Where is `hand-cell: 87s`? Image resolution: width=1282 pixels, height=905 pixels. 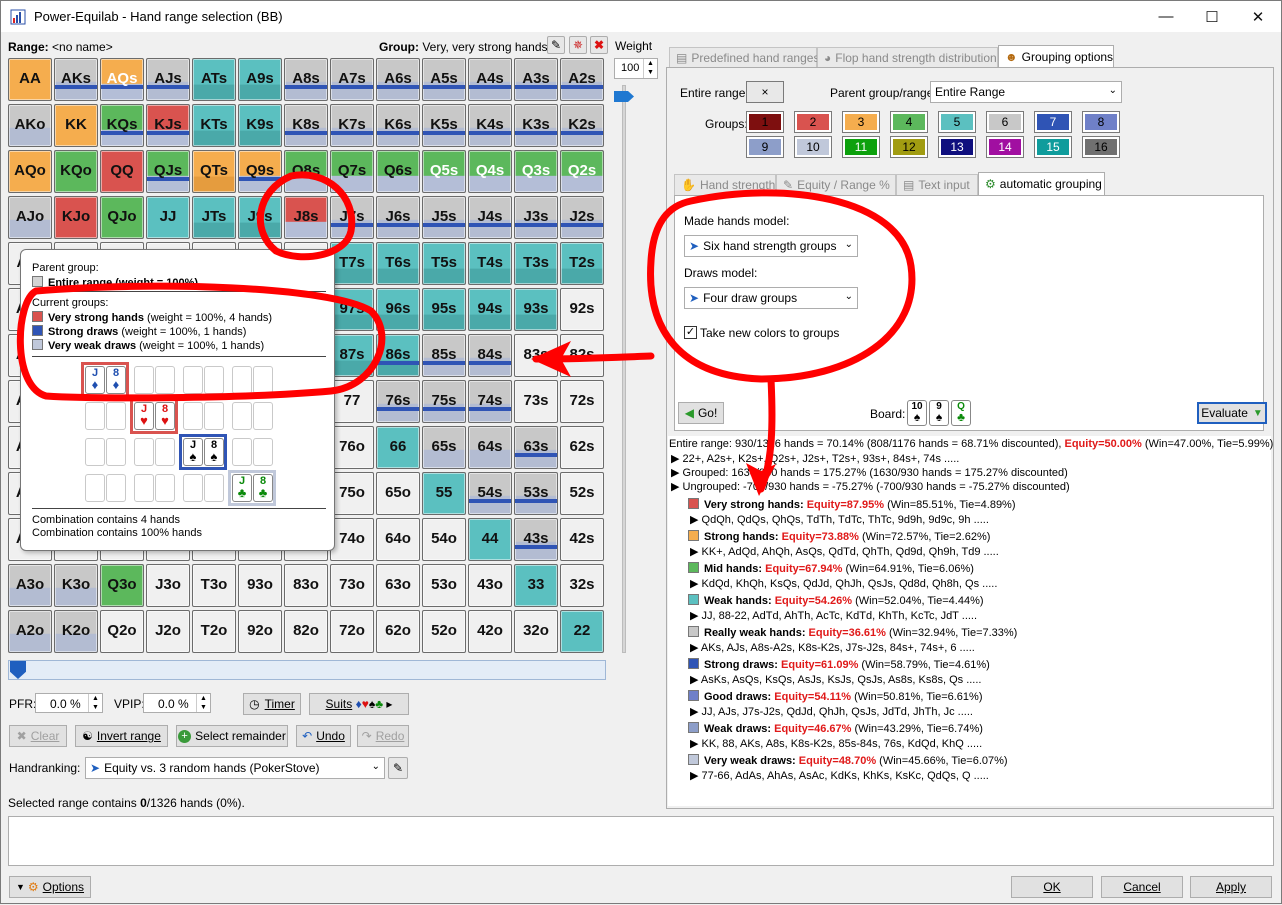 hand-cell: 87s is located at coordinates (352, 355).